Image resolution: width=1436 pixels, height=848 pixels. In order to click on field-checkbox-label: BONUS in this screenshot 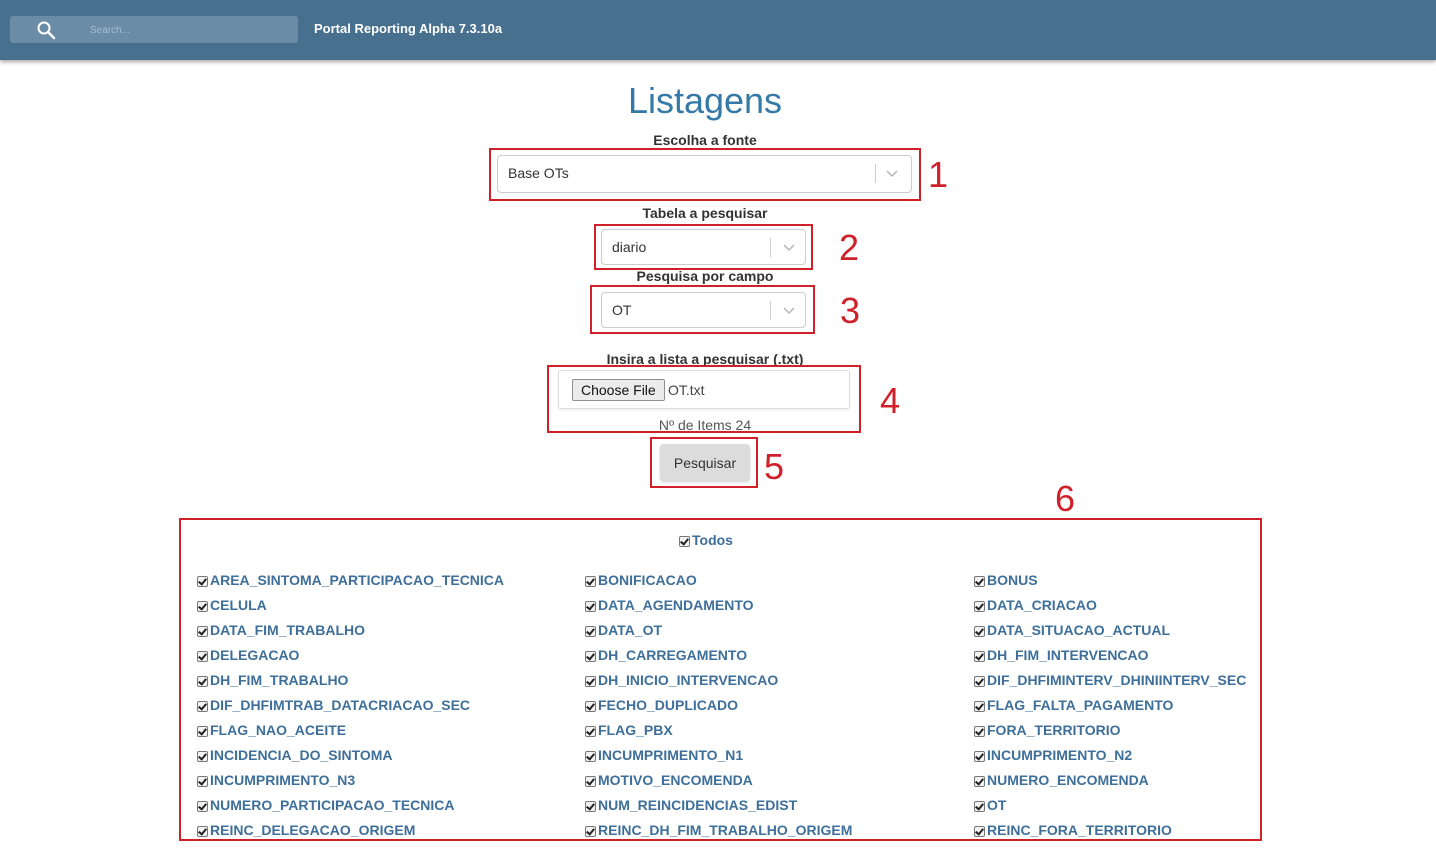, I will do `click(1012, 580)`.